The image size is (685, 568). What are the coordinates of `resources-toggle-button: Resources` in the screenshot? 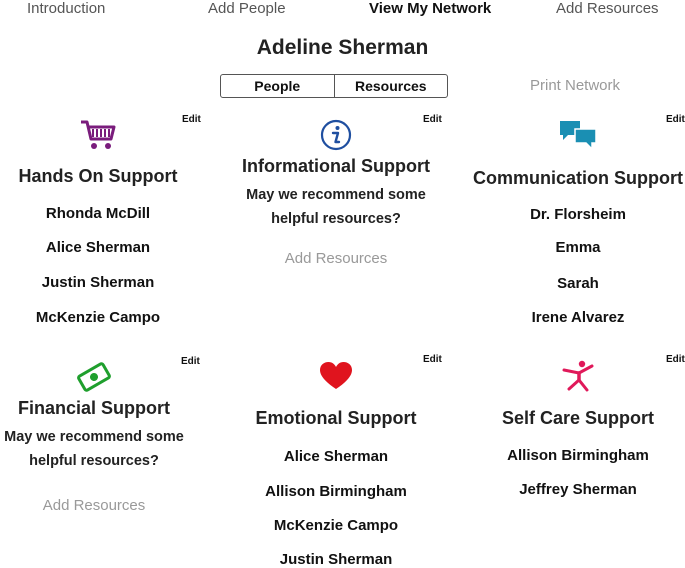 It's located at (390, 86).